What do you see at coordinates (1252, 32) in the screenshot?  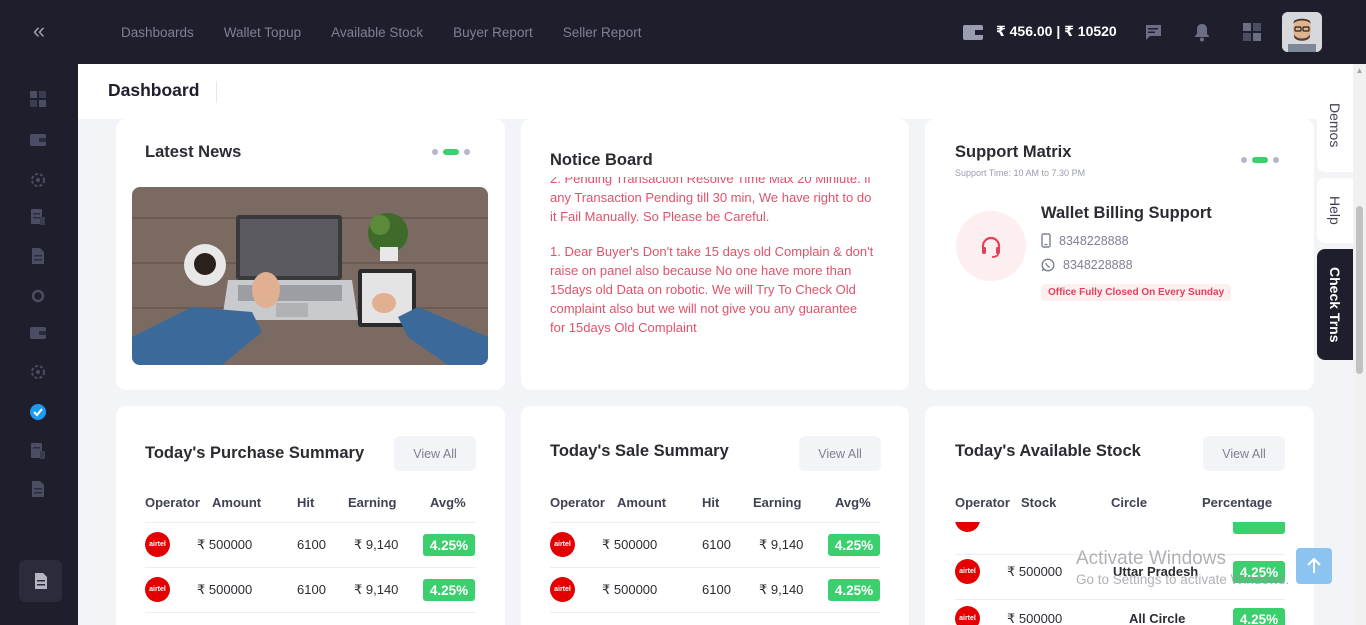 I see `grid-icon` at bounding box center [1252, 32].